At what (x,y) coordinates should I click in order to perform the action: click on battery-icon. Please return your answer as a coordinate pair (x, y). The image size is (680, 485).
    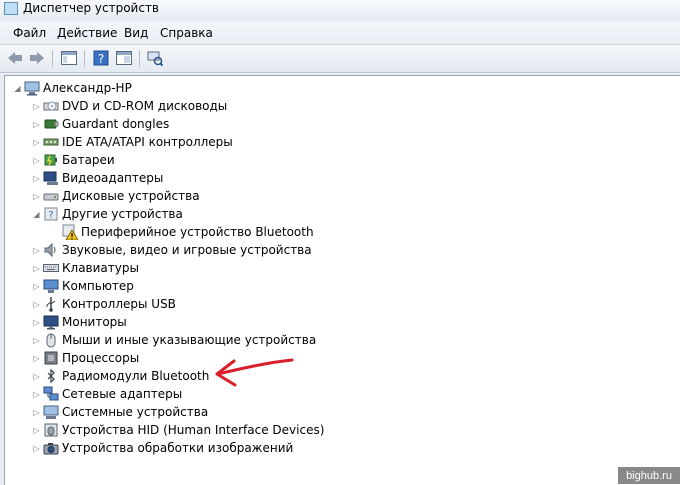
    Looking at the image, I should click on (50, 160).